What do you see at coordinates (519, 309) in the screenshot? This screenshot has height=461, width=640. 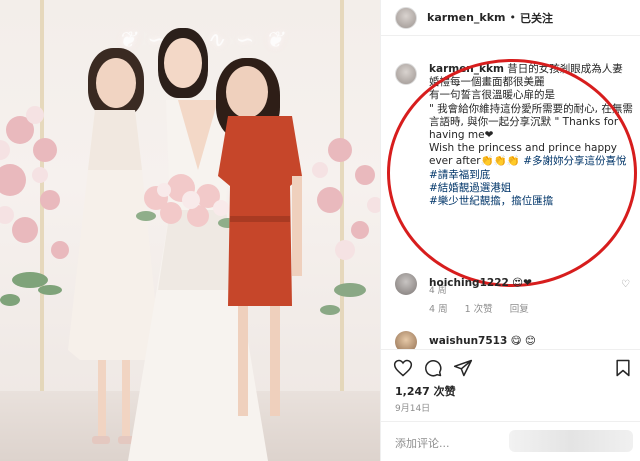 I see `reply-button: 回复` at bounding box center [519, 309].